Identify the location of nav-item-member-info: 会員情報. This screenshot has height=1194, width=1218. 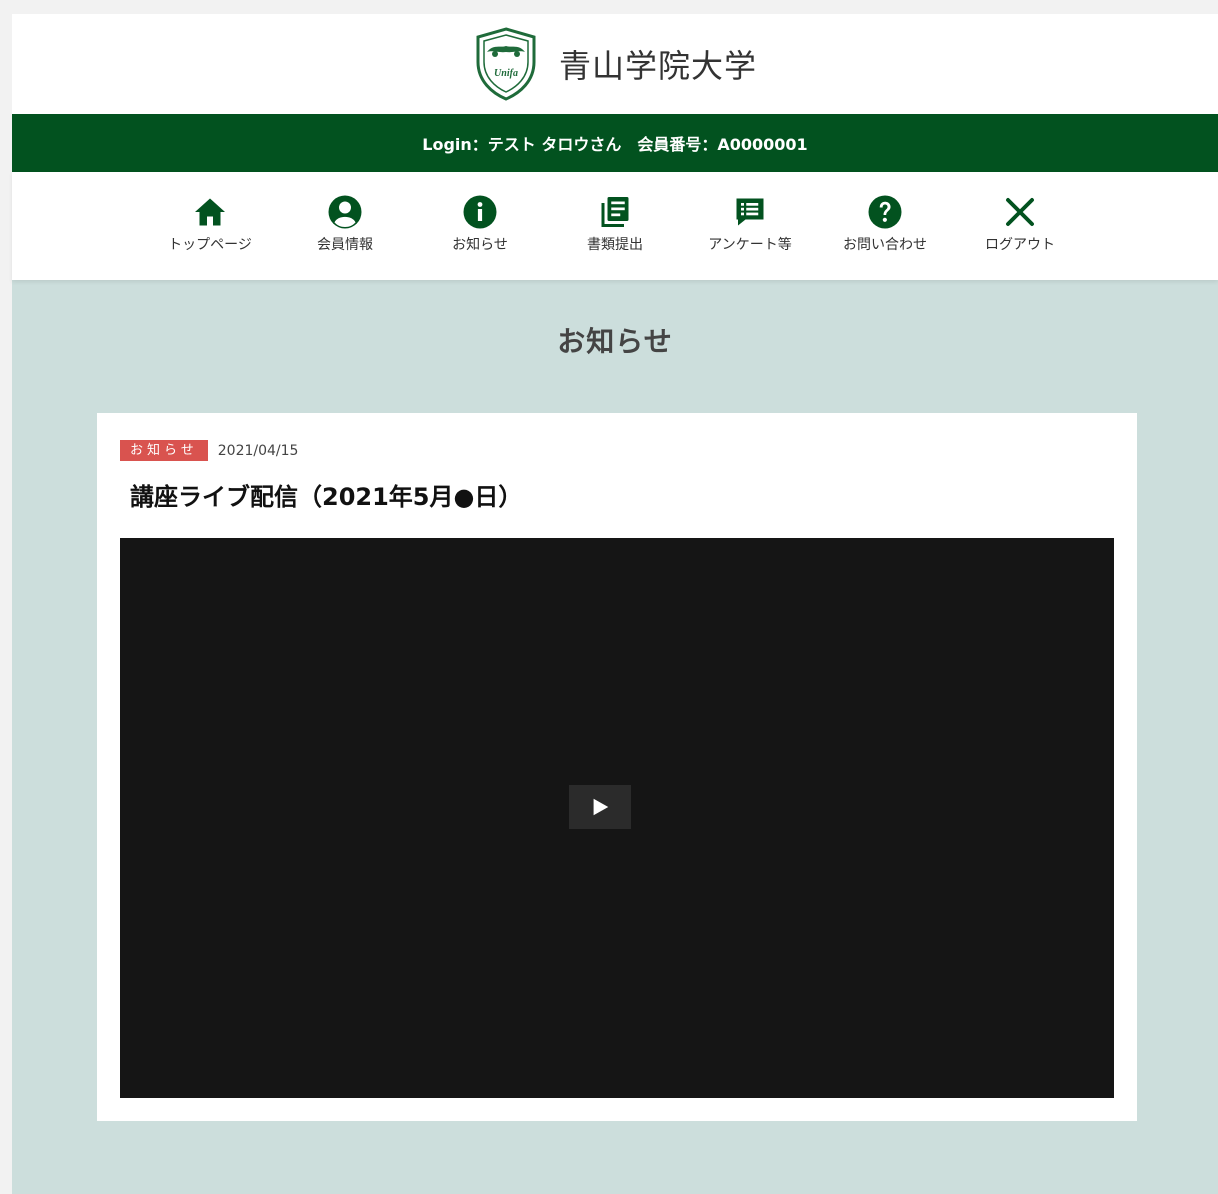
(345, 224).